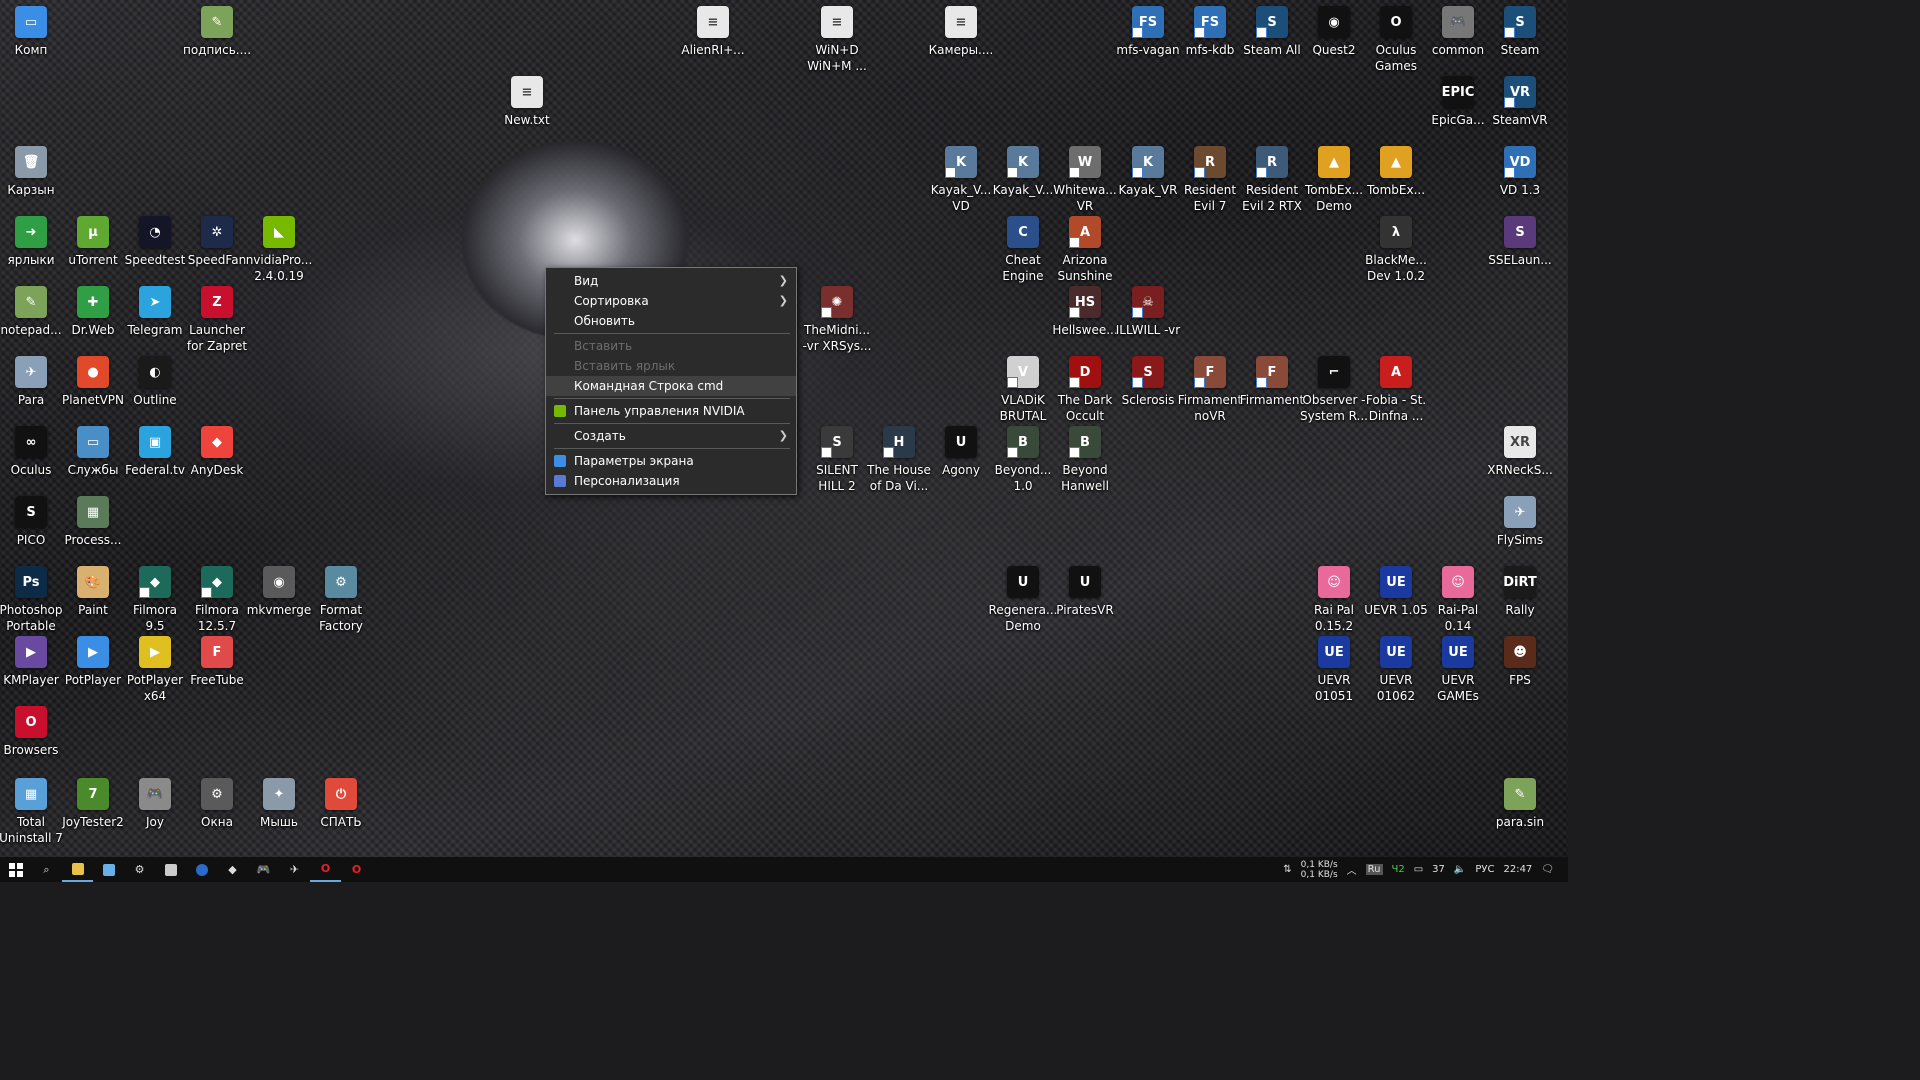  Describe the element at coordinates (31, 452) in the screenshot. I see `desktop-icon-oculus: ∞ Oculus` at that location.